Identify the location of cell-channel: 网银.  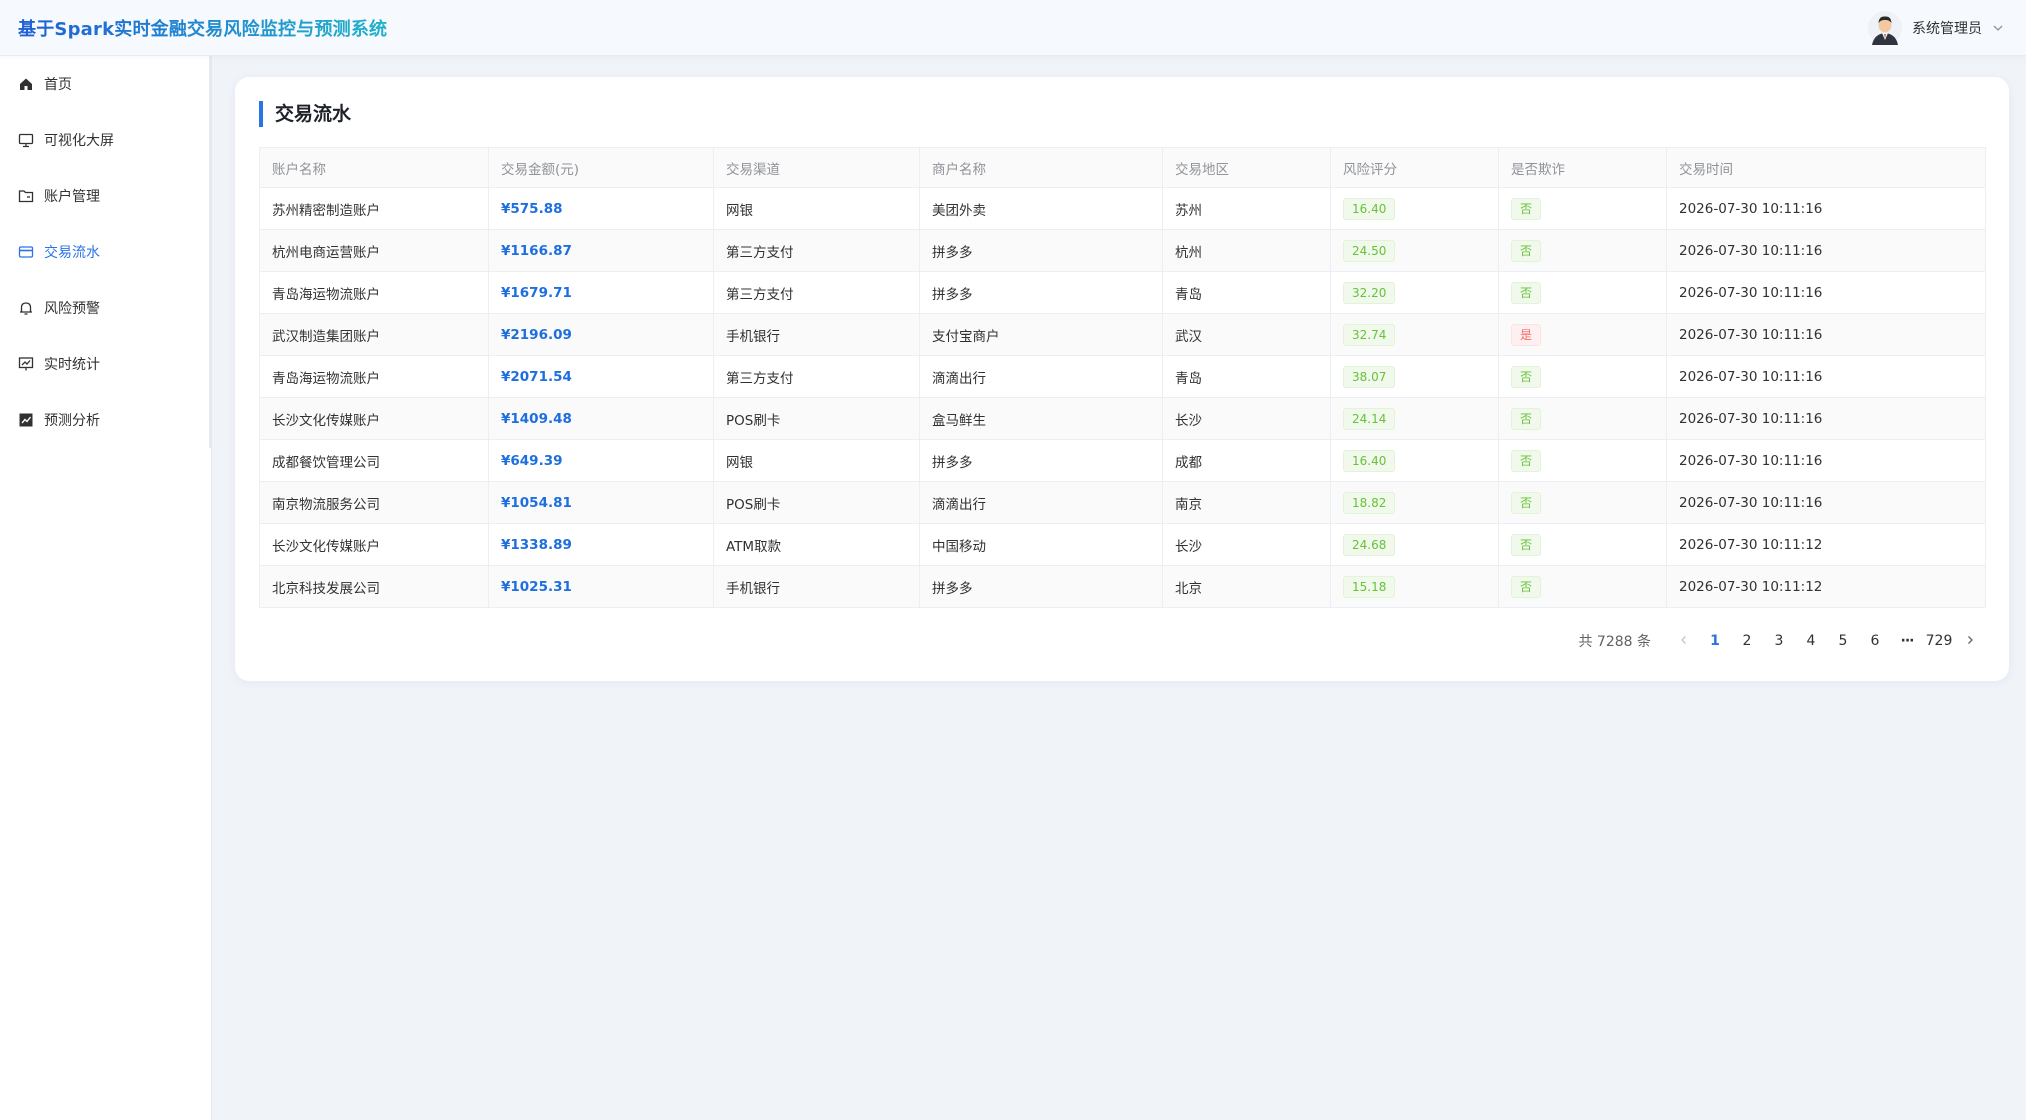
(816, 208).